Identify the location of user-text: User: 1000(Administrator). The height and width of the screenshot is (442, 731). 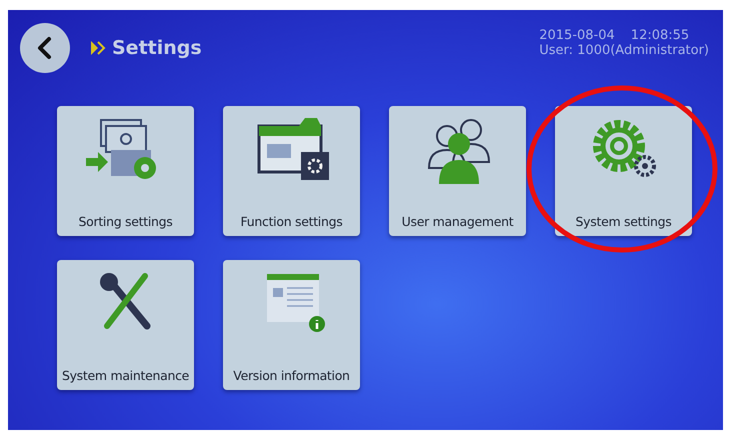
(624, 50).